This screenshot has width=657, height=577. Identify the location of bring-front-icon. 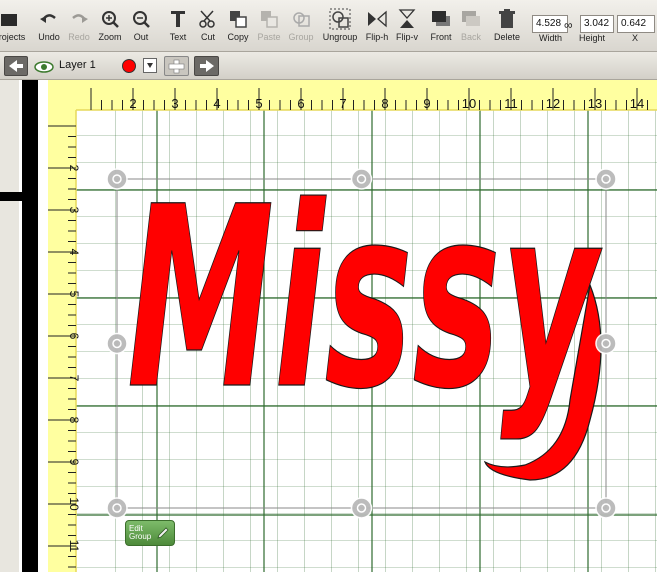
(441, 18).